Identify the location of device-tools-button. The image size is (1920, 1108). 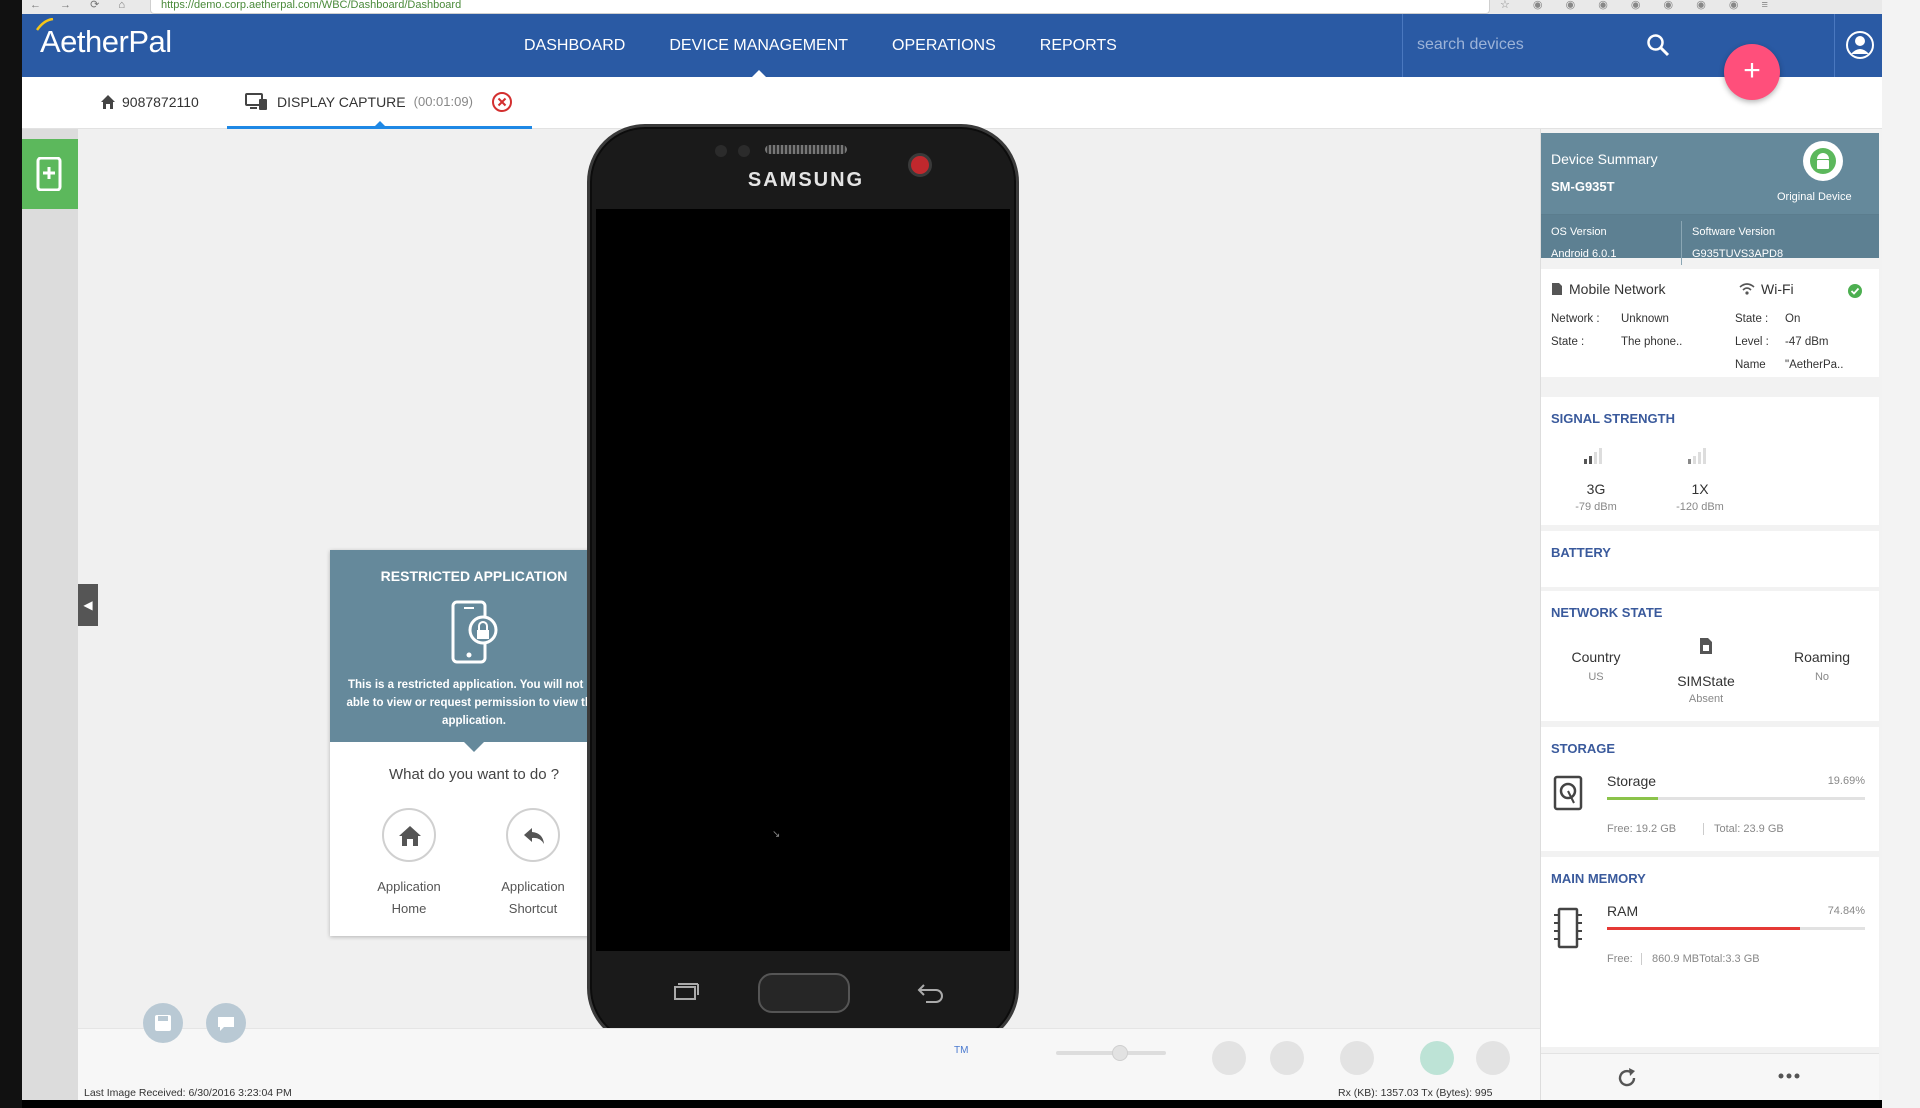
(50, 174).